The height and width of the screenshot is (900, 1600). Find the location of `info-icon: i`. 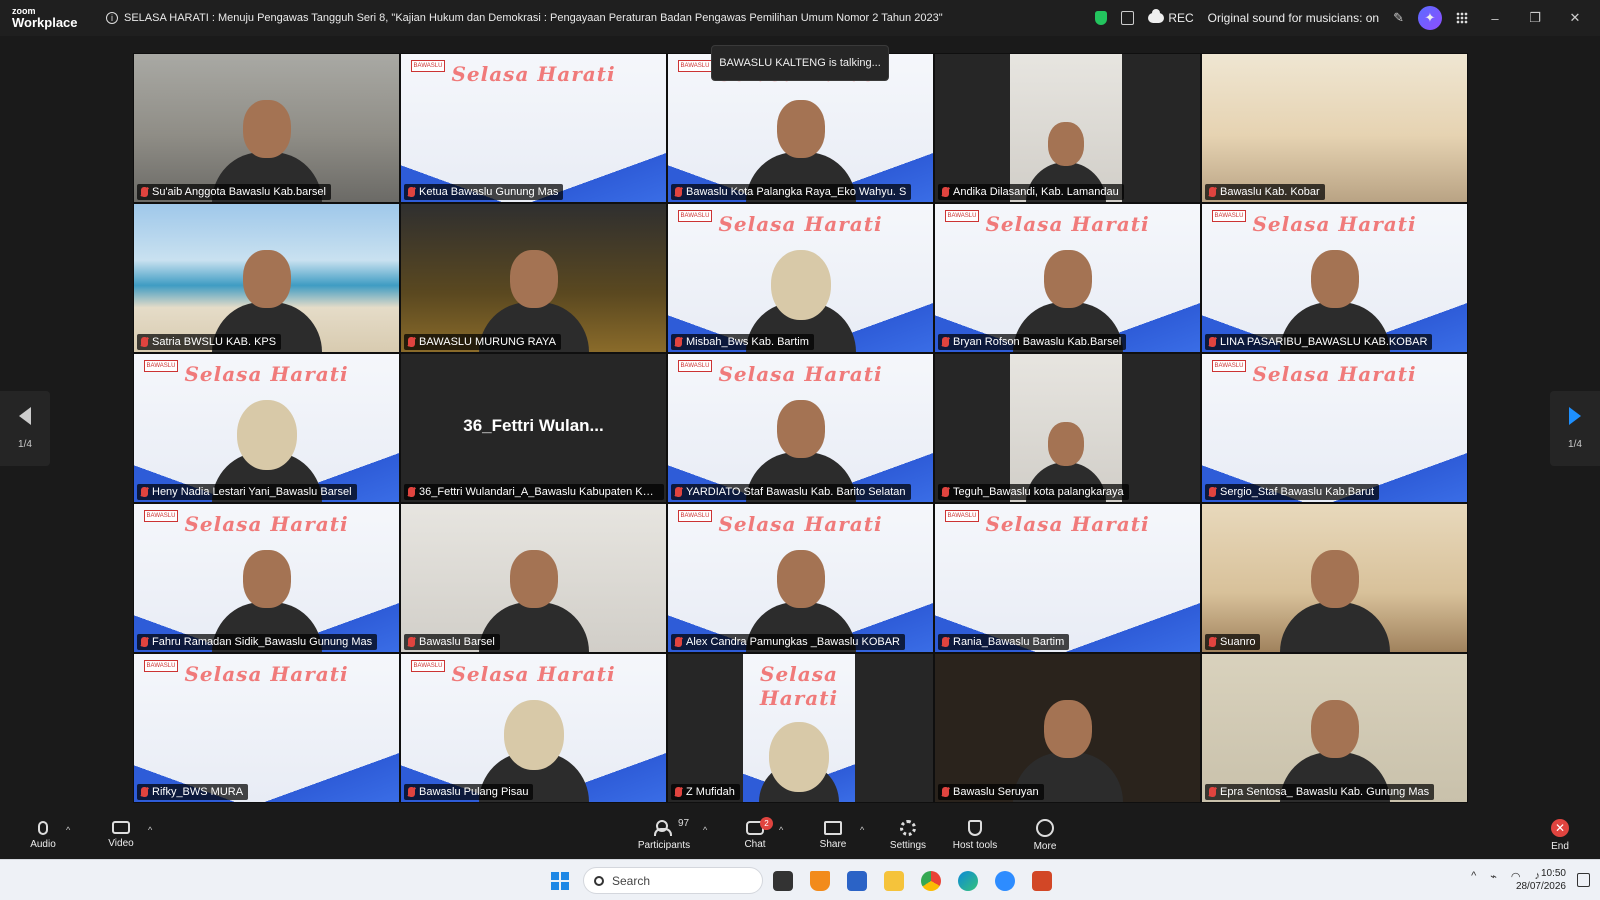

info-icon: i is located at coordinates (112, 18).